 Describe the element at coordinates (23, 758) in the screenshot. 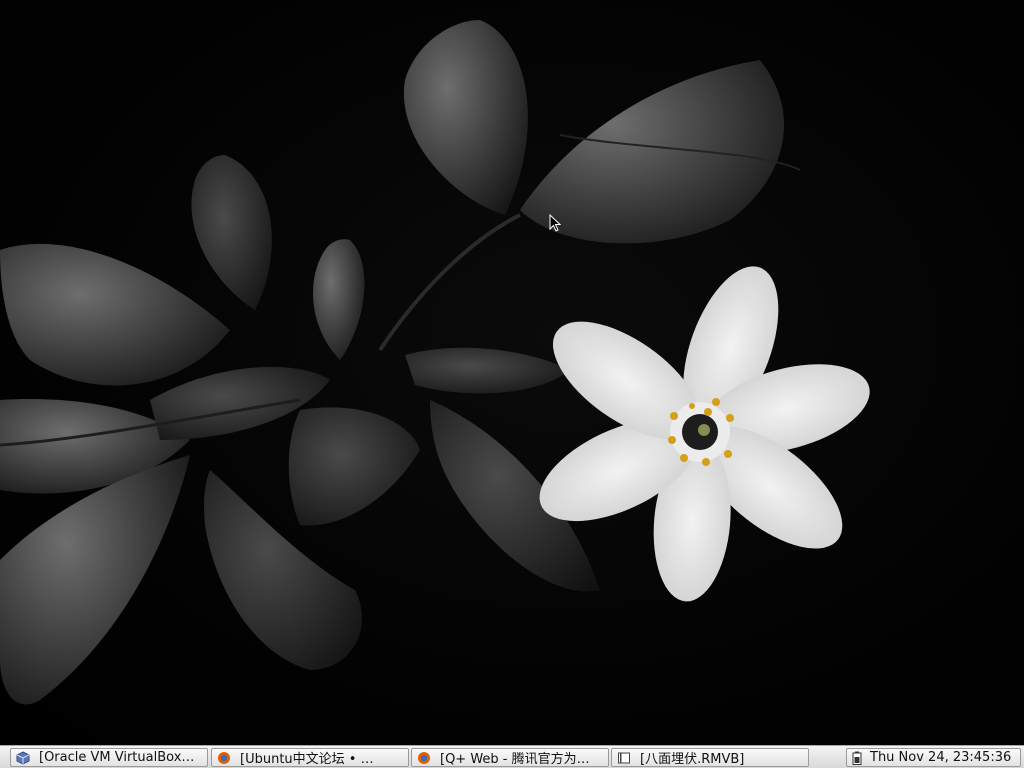

I see `virtualbox-icon` at that location.